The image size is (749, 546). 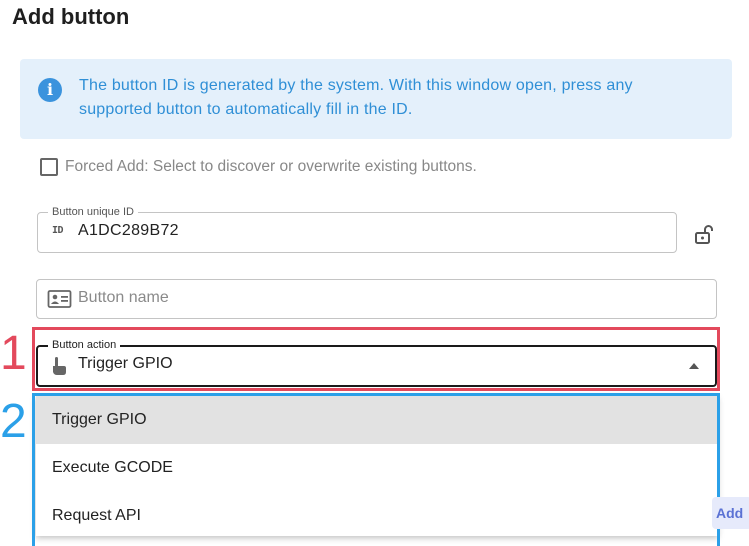 What do you see at coordinates (13, 353) in the screenshot?
I see `annotation-marker-1: 1` at bounding box center [13, 353].